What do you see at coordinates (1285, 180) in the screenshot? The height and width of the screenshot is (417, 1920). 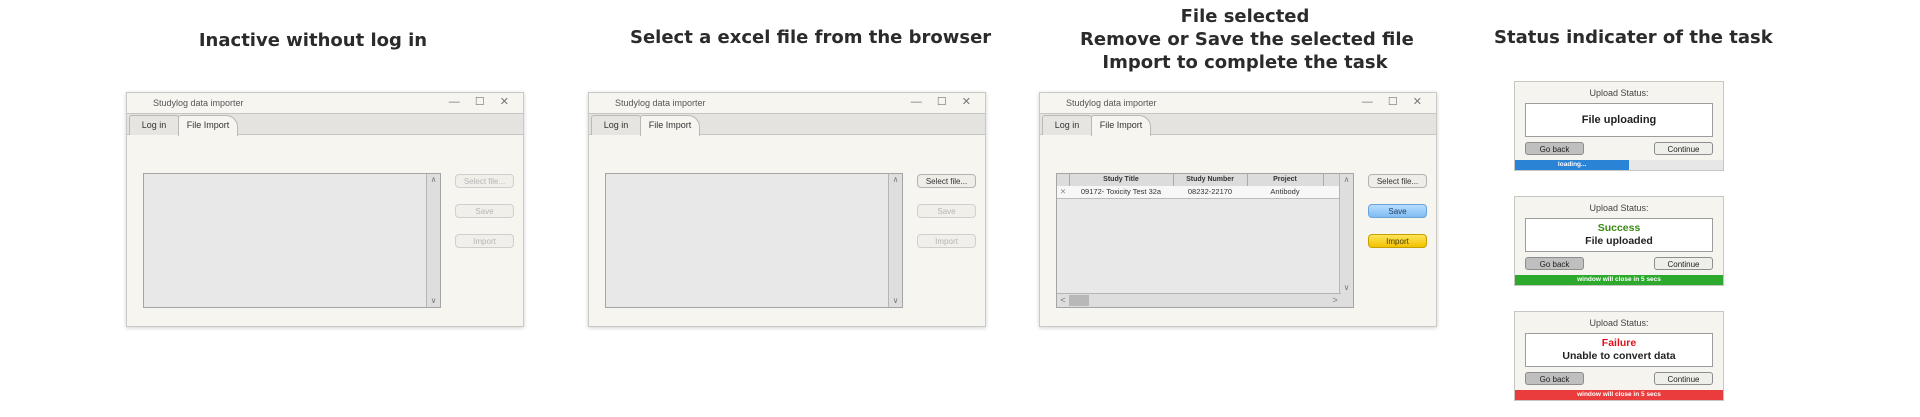 I see `column-header-project: Project` at bounding box center [1285, 180].